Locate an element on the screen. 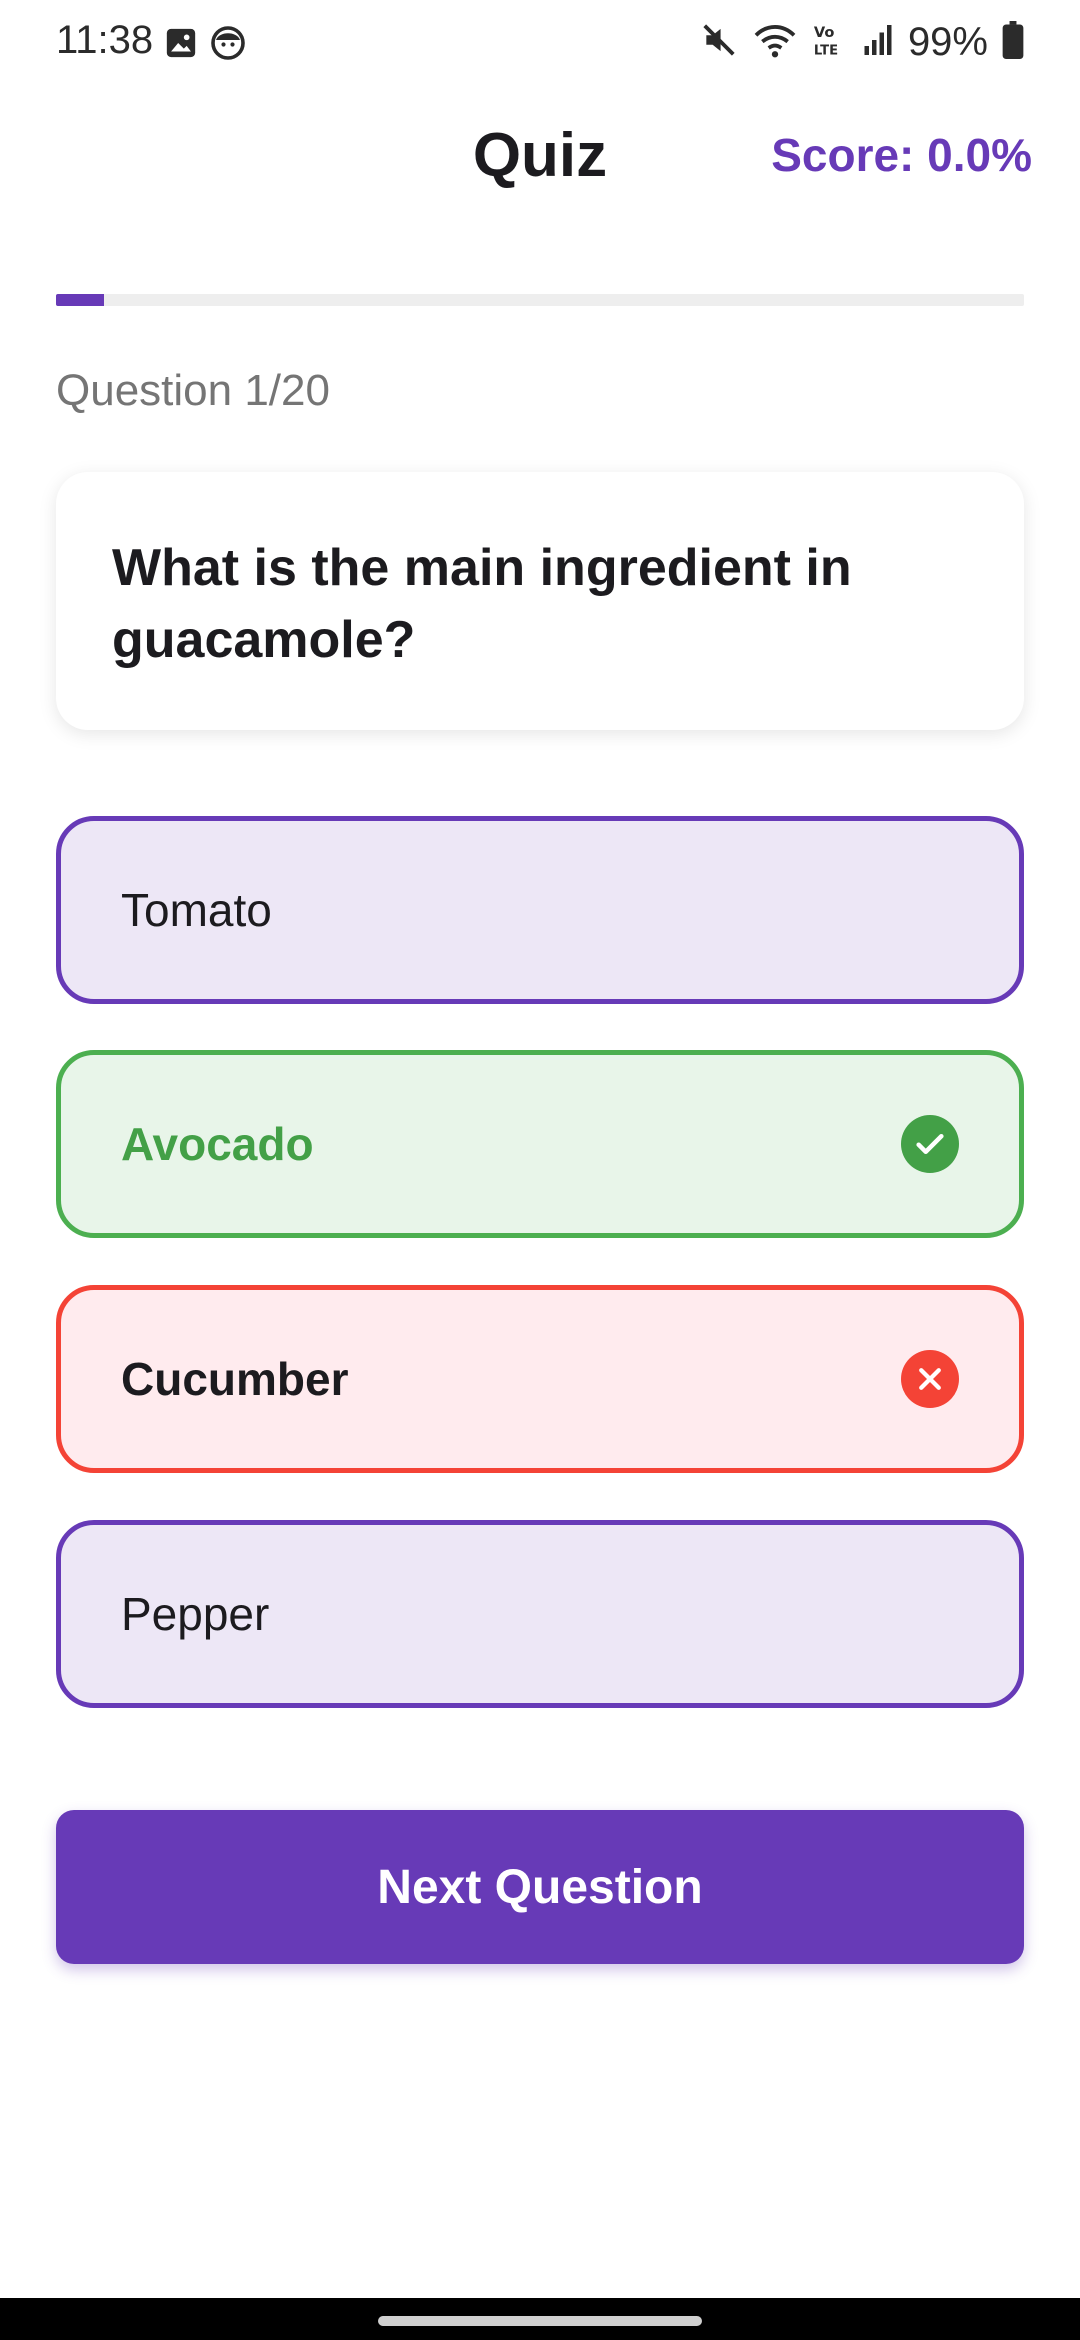 Image resolution: width=1080 pixels, height=2340 pixels. navigation-bar is located at coordinates (540, 2319).